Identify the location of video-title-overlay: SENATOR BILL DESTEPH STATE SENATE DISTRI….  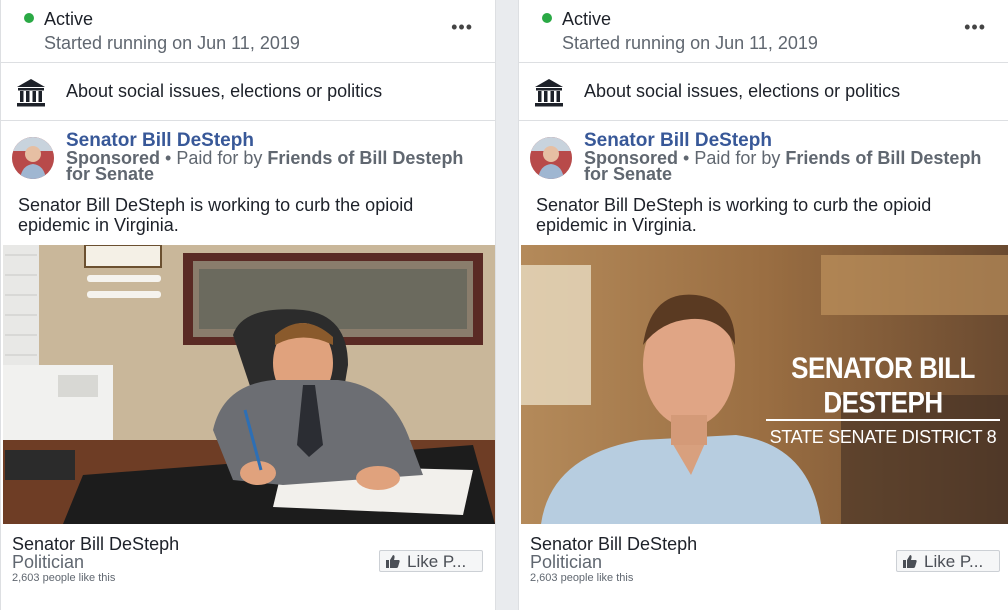
(883, 399).